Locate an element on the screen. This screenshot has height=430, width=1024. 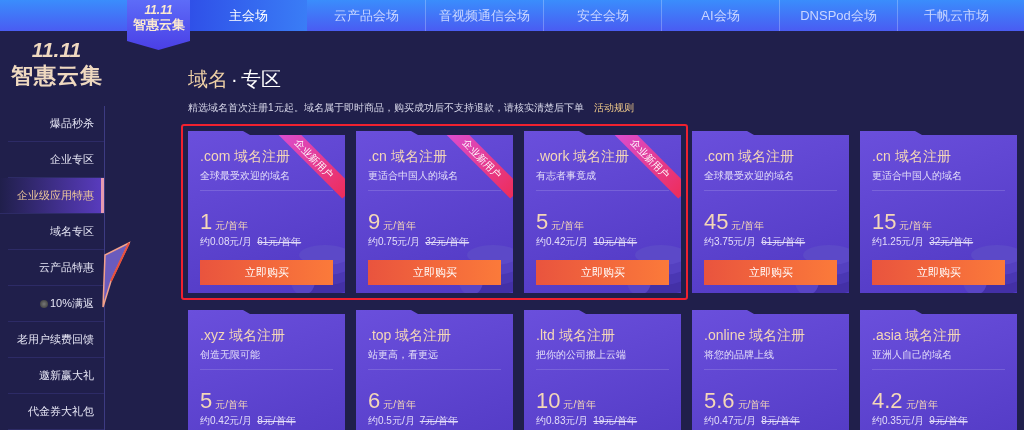
badge-date: 11.11 is located at coordinates (158, 10).